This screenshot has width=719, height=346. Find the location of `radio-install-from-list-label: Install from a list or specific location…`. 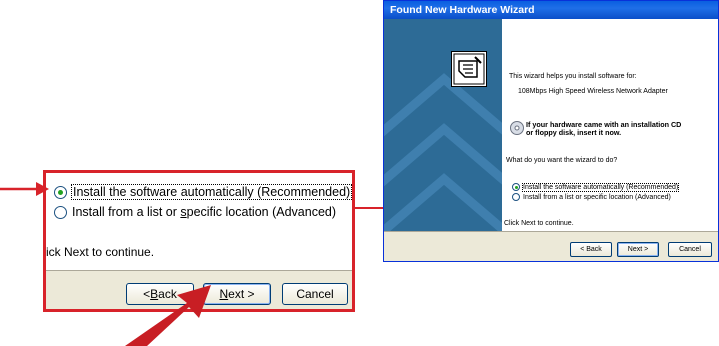

radio-install-from-list-label: Install from a list or specific location… is located at coordinates (204, 212).